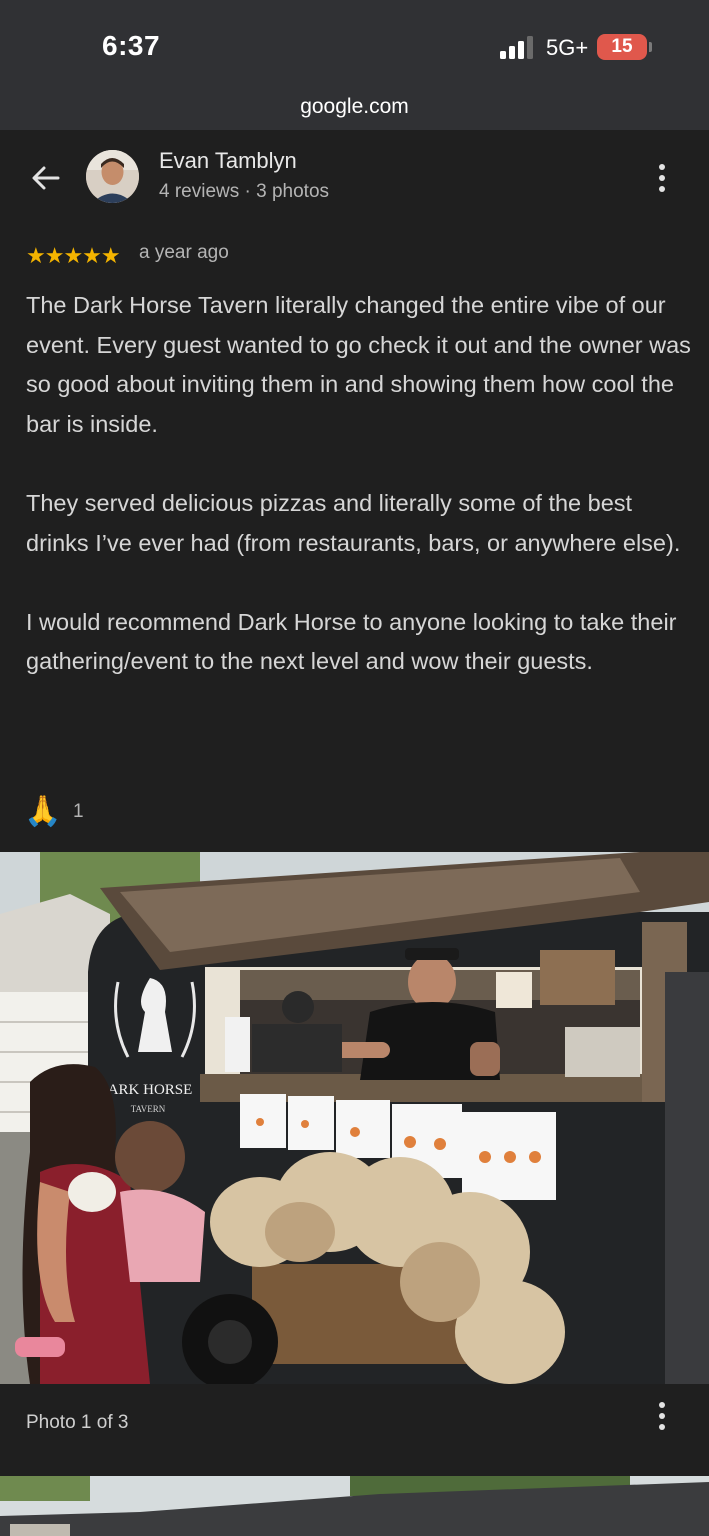  Describe the element at coordinates (516, 47) in the screenshot. I see `signal-bars-icon` at that location.